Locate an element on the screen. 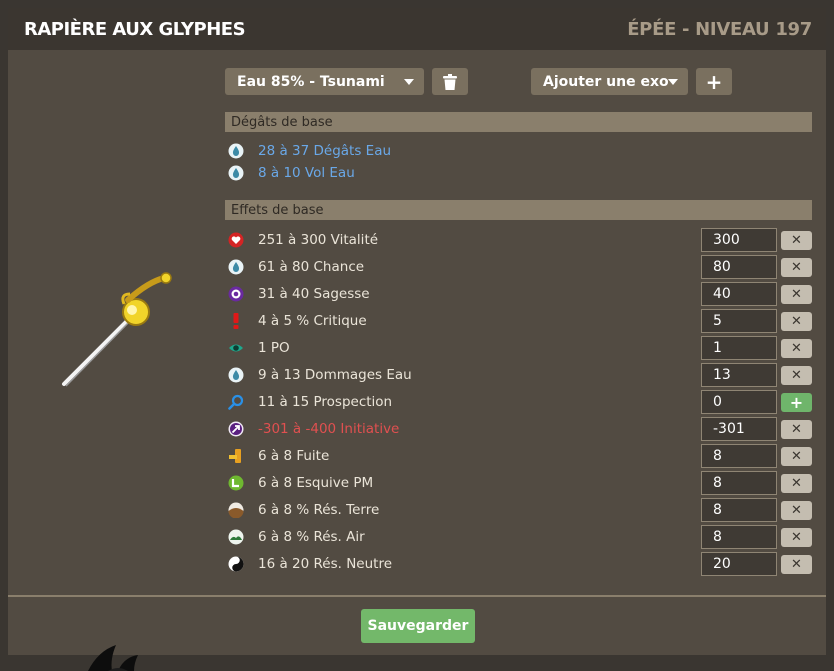  effect-row: 16 à 20 Rés. Neutre is located at coordinates (310, 564).